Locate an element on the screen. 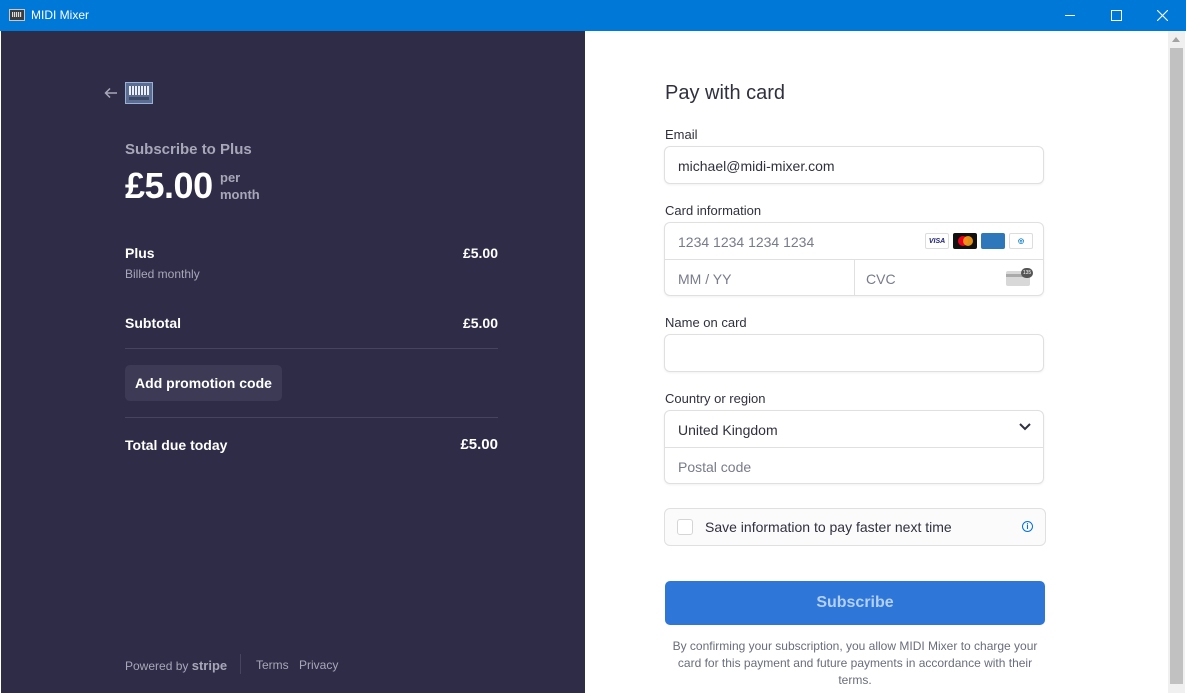  powered-by-stripe: Powered by stripe is located at coordinates (176, 665).